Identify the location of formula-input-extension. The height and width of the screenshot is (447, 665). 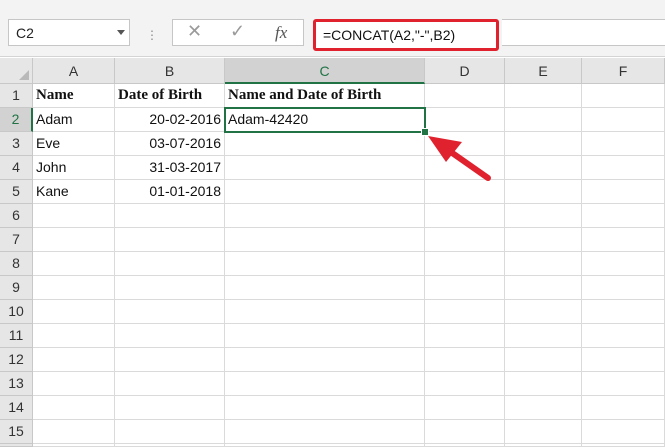
(583, 32).